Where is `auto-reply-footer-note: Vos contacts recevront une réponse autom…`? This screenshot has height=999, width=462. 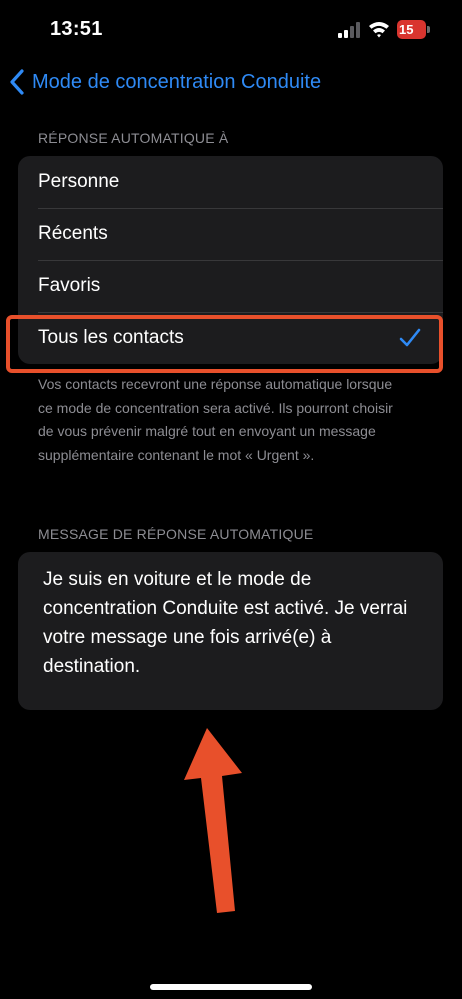
auto-reply-footer-note: Vos contacts recevront une réponse autom… is located at coordinates (215, 419).